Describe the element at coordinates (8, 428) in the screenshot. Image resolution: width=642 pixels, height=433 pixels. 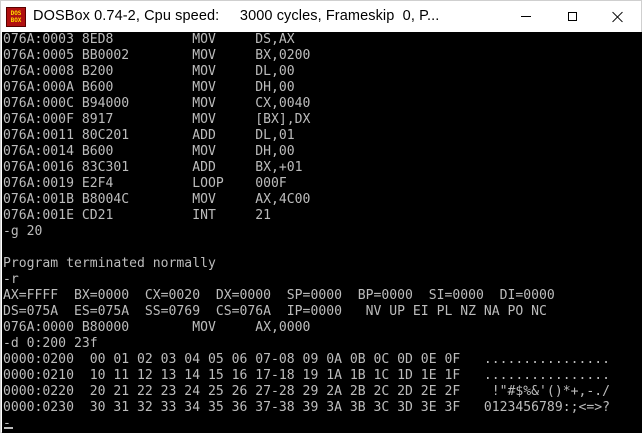
I see `text-cursor` at that location.